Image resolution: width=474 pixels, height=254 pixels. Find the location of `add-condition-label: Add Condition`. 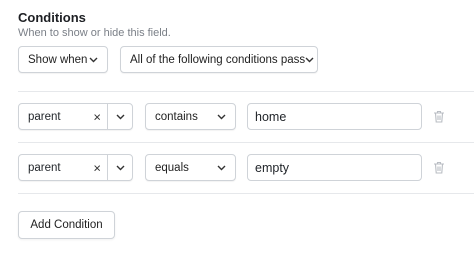

add-condition-label: Add Condition is located at coordinates (66, 225).